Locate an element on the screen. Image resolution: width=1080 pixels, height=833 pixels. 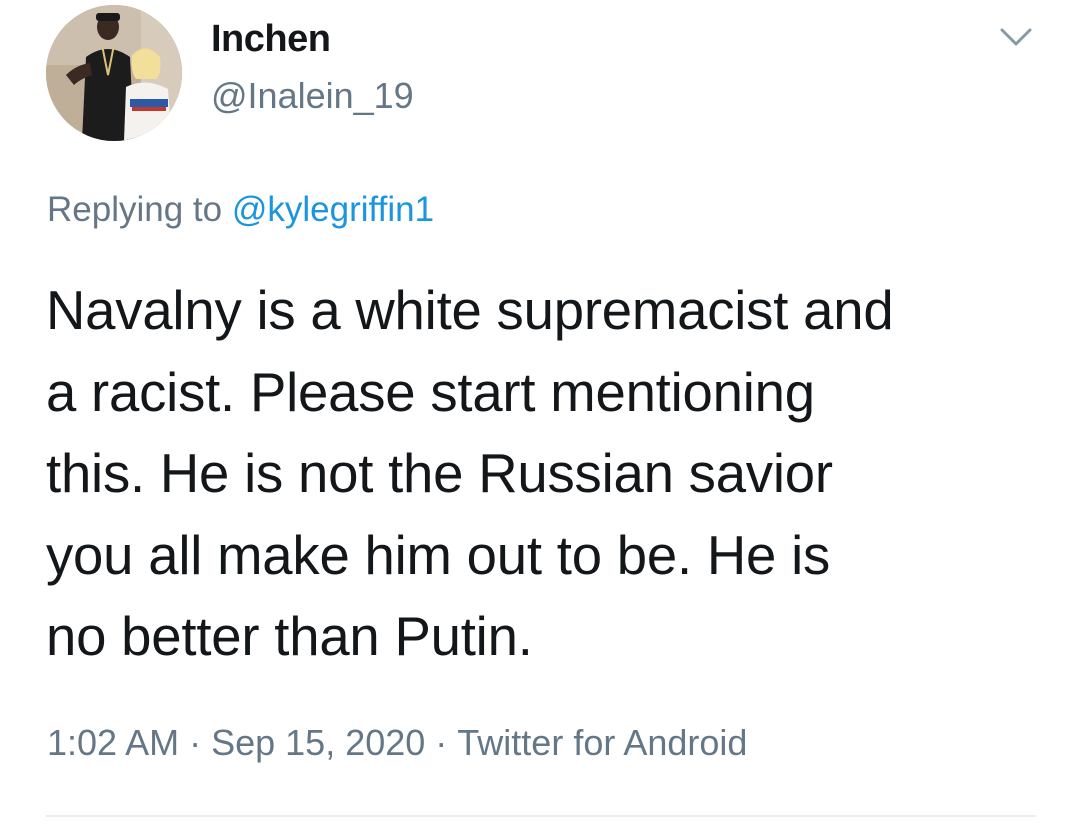
avatar-photo is located at coordinates (114, 73).